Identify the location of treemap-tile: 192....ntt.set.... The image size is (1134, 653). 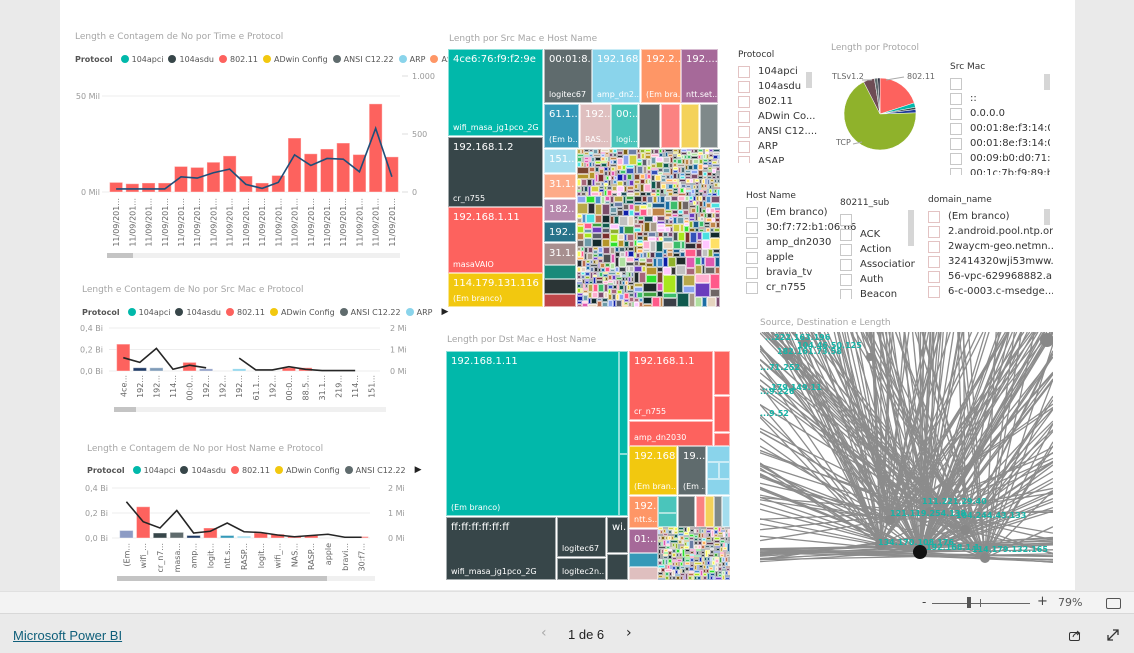
(699, 76).